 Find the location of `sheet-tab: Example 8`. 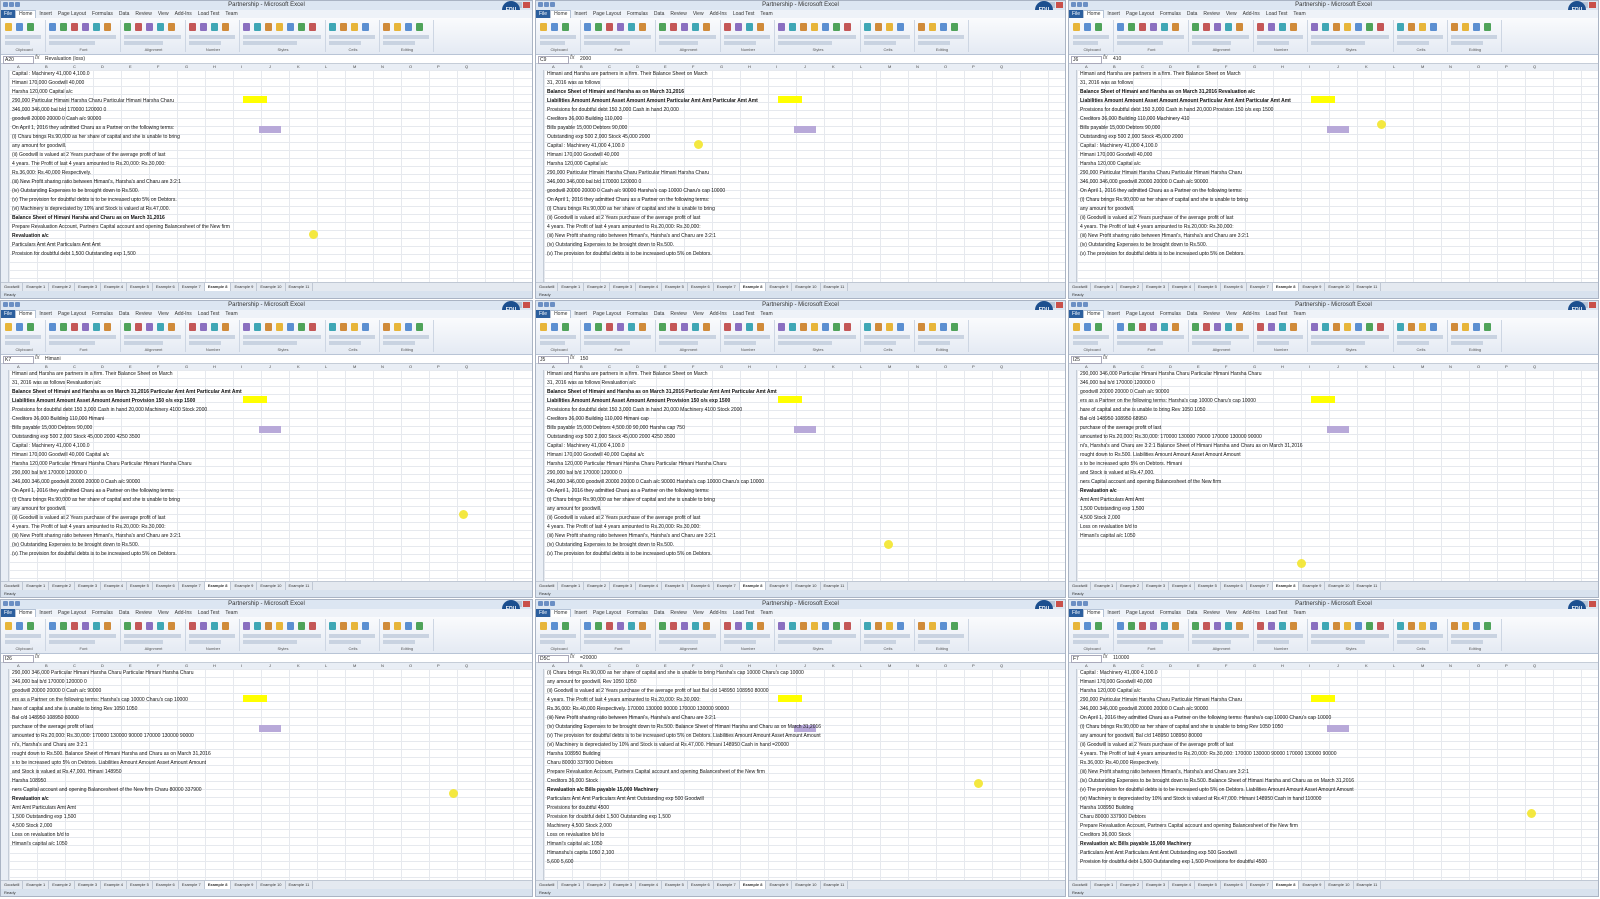

sheet-tab: Example 8 is located at coordinates (753, 885).